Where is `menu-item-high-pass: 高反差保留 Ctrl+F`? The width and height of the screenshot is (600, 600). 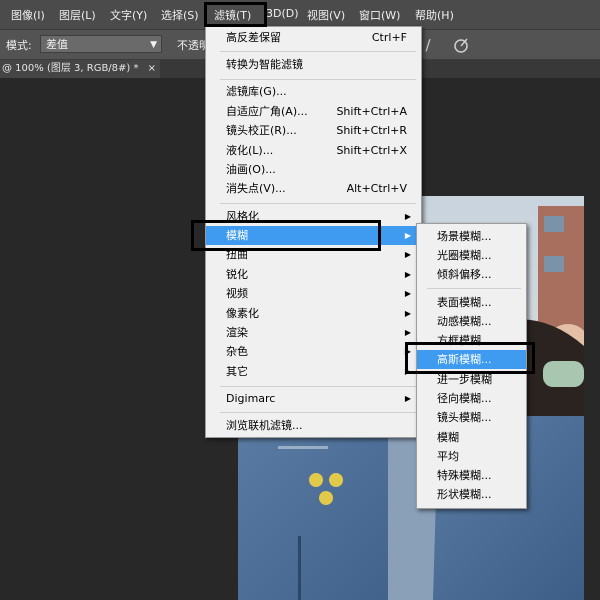
menu-item-high-pass: 高反差保留 Ctrl+F is located at coordinates (313, 37).